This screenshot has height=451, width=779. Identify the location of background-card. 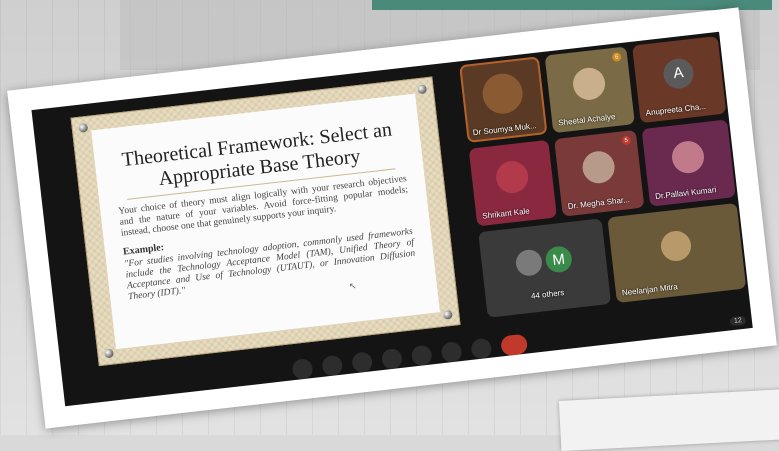
(668, 420).